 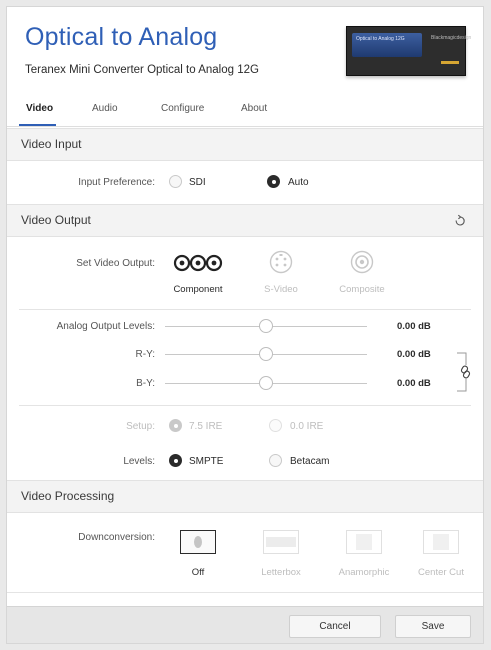 I want to click on tab-video: Video, so click(x=39, y=108).